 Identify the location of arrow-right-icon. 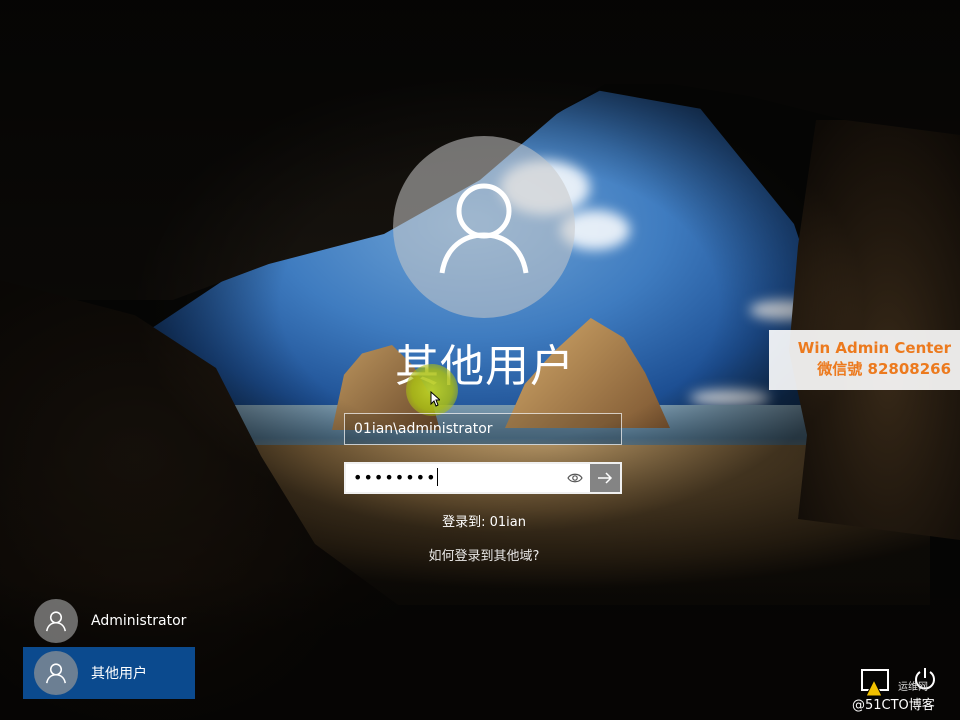
(605, 478).